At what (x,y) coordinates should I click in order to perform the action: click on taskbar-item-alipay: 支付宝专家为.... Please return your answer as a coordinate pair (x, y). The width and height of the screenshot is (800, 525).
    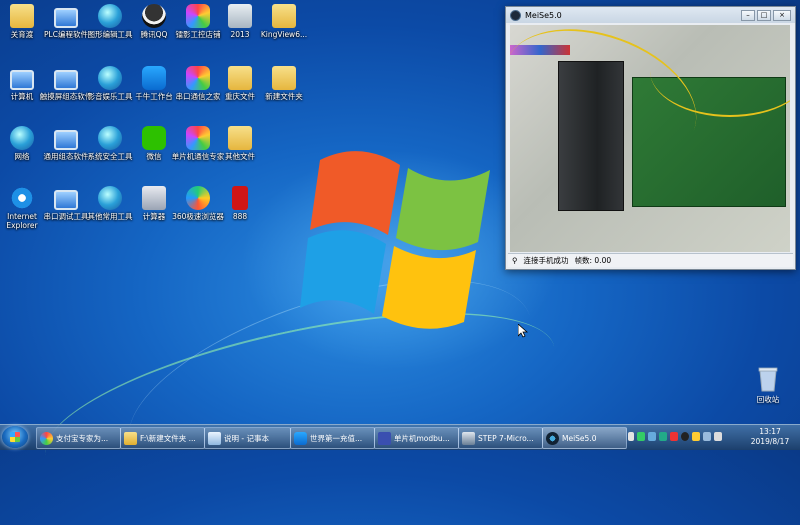
    Looking at the image, I should click on (78, 438).